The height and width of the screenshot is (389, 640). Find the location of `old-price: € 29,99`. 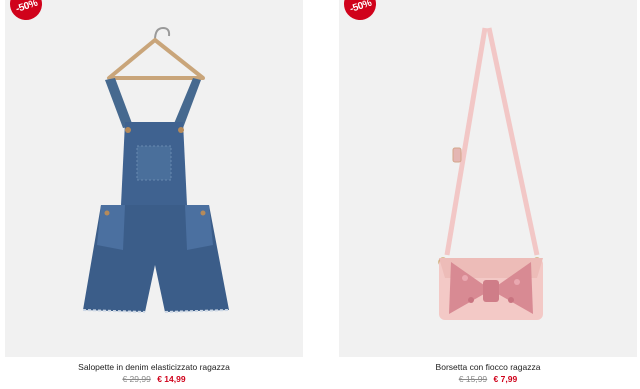

old-price: € 29,99 is located at coordinates (136, 379).